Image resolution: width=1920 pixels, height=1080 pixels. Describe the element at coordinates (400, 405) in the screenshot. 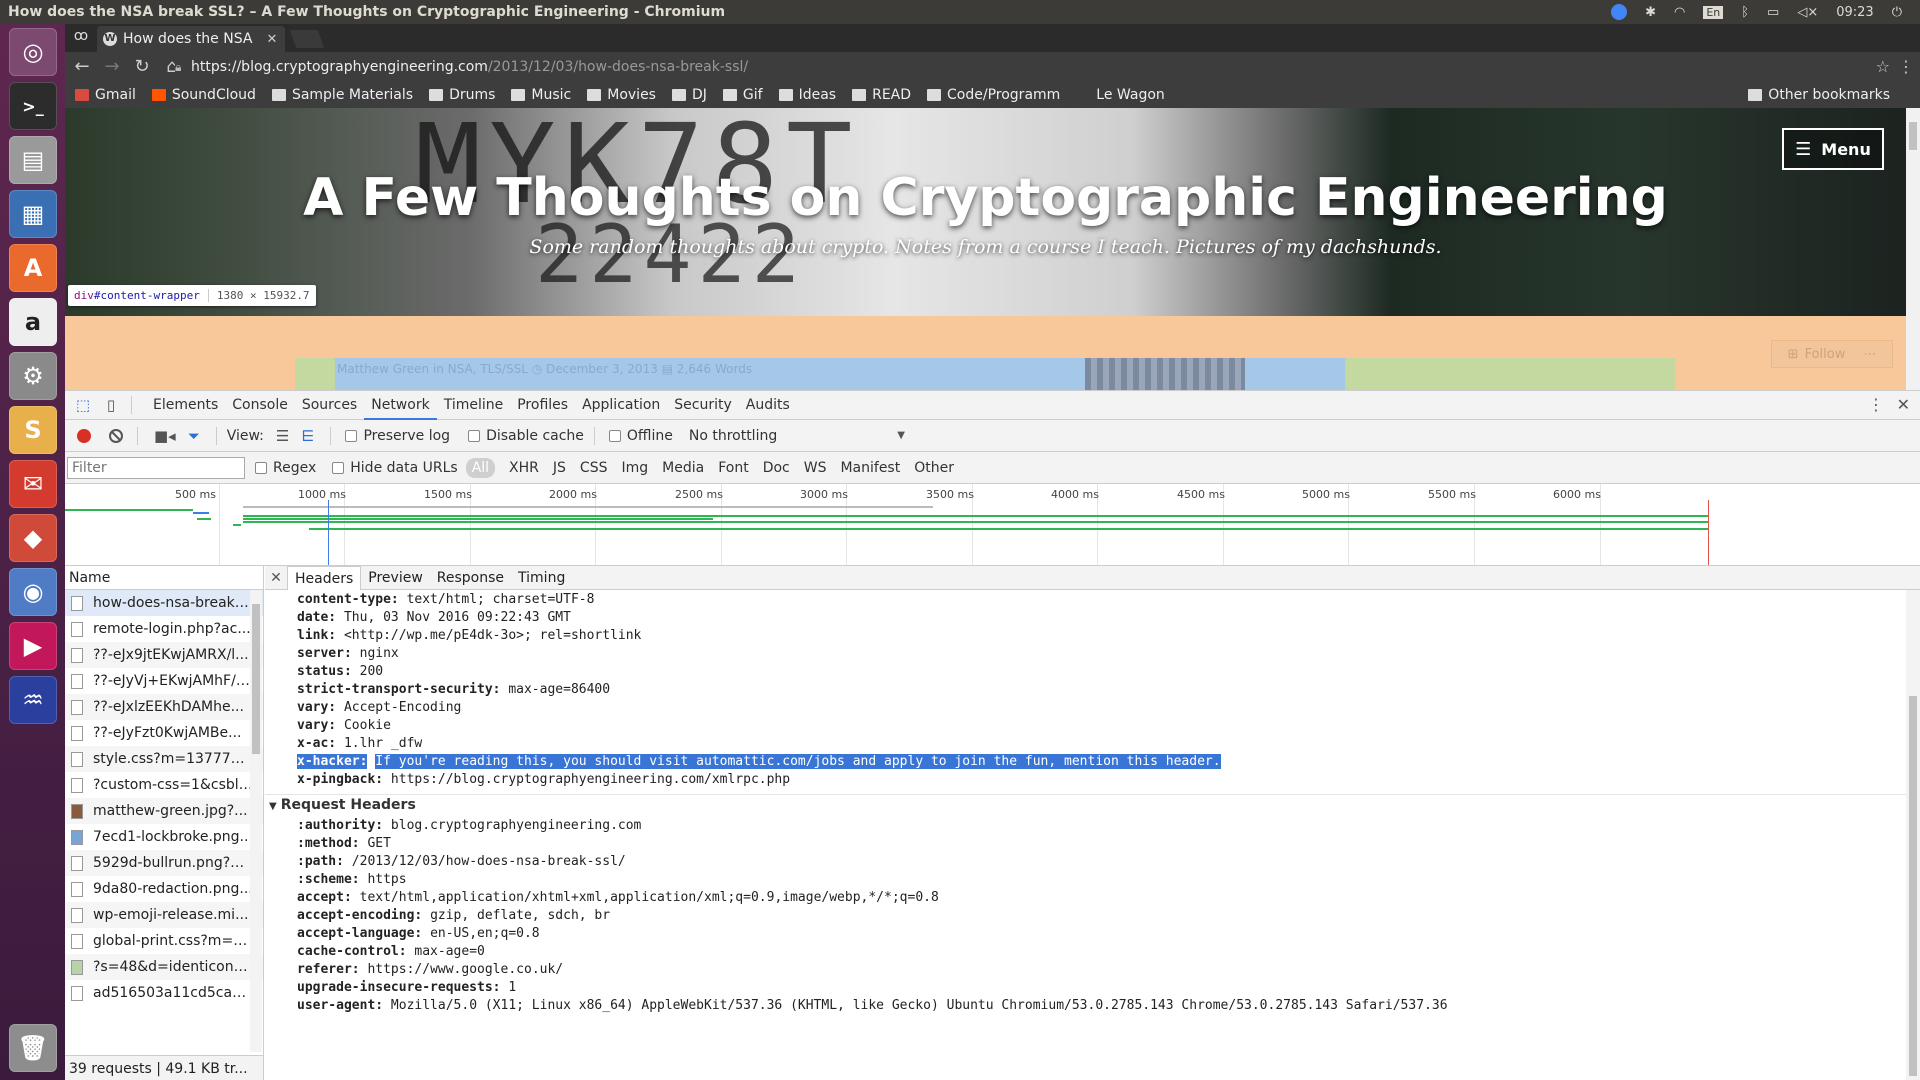

I see `tab-network: Network` at that location.